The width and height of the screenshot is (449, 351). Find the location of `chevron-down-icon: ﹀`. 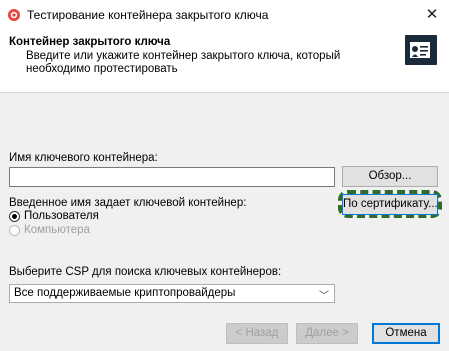

chevron-down-icon: ﹀ is located at coordinates (324, 296).